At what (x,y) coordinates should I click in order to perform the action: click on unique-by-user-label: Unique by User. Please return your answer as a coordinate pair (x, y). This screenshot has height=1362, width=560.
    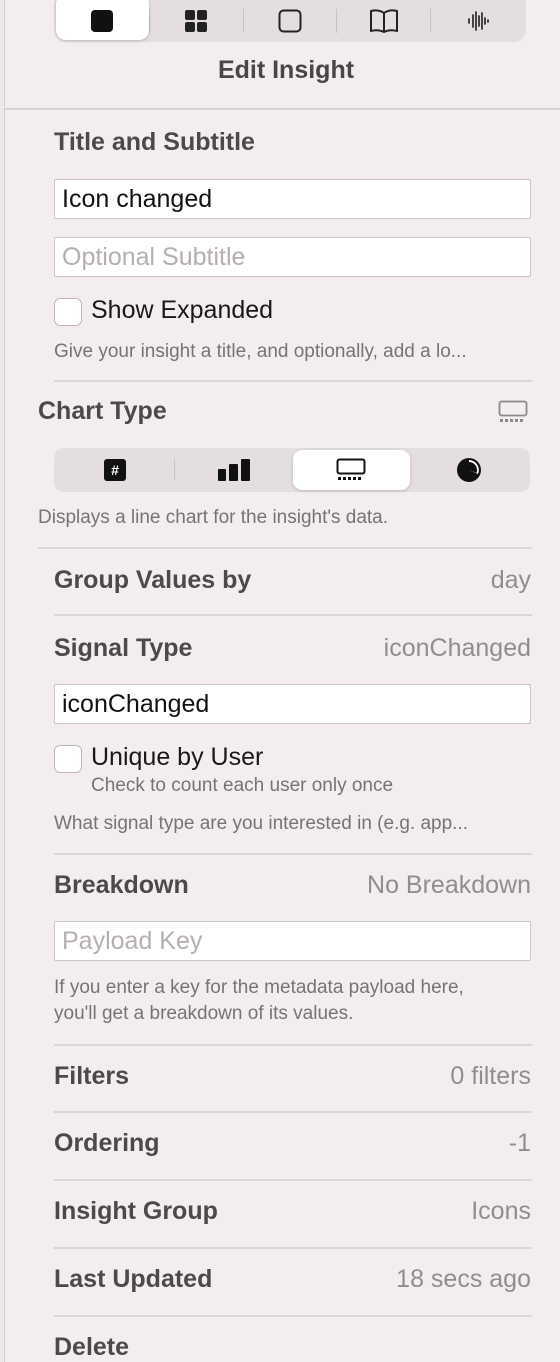
    Looking at the image, I should click on (177, 757).